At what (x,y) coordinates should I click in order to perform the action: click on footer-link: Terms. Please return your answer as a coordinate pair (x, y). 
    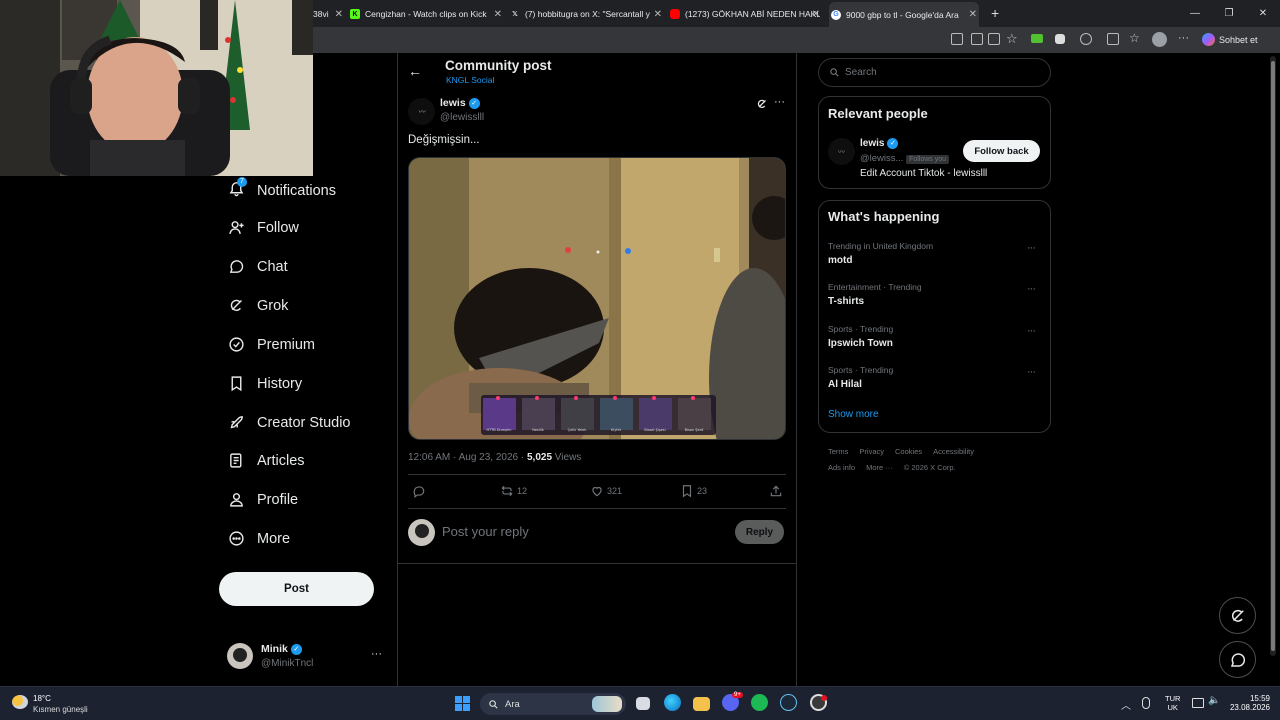
    Looking at the image, I should click on (838, 451).